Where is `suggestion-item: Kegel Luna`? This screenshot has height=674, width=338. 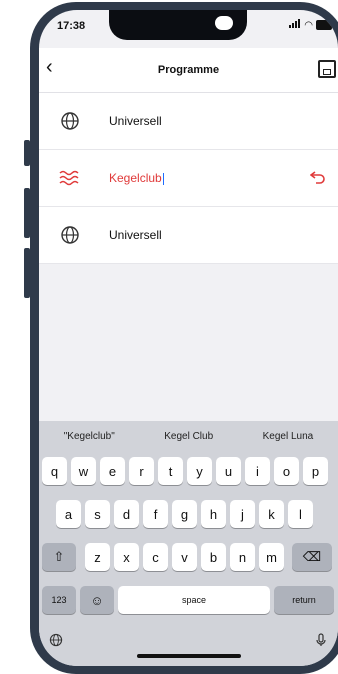 suggestion-item: Kegel Luna is located at coordinates (288, 436).